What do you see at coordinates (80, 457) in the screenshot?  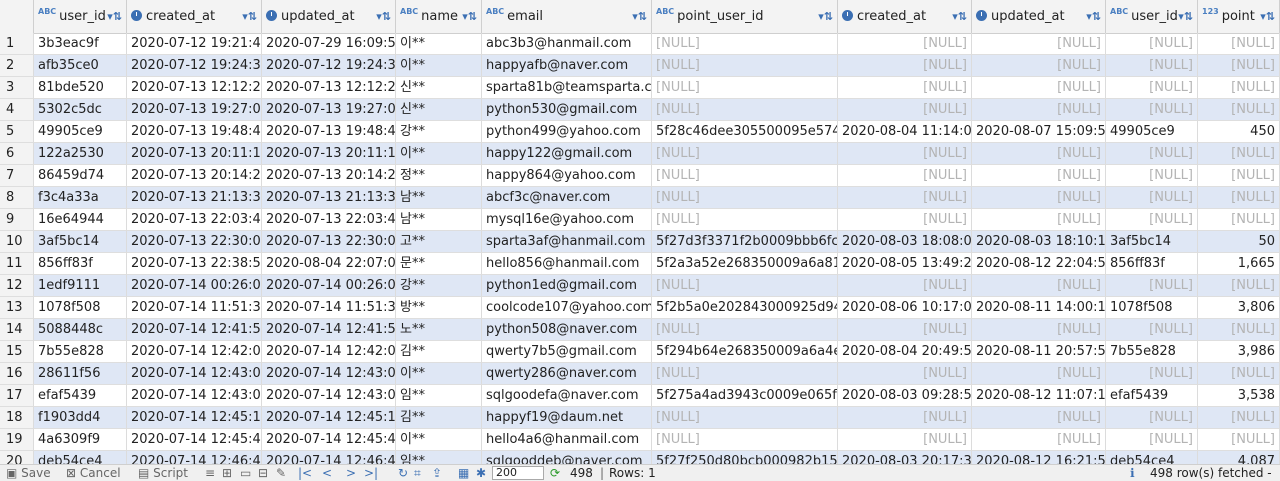 I see `table-cell: deb54ce4` at bounding box center [80, 457].